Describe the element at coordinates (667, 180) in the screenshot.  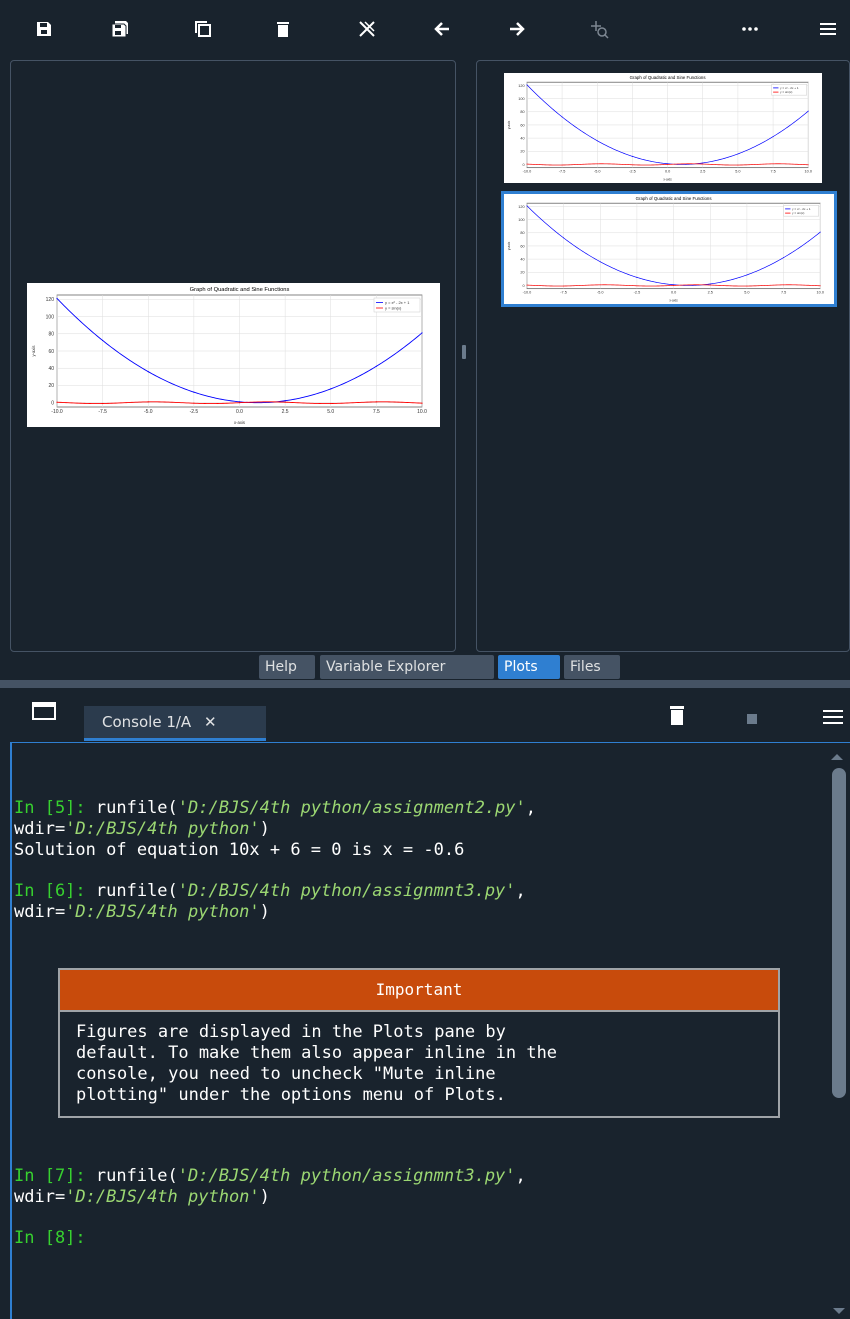
I see `x-axis-label: x-axis` at that location.